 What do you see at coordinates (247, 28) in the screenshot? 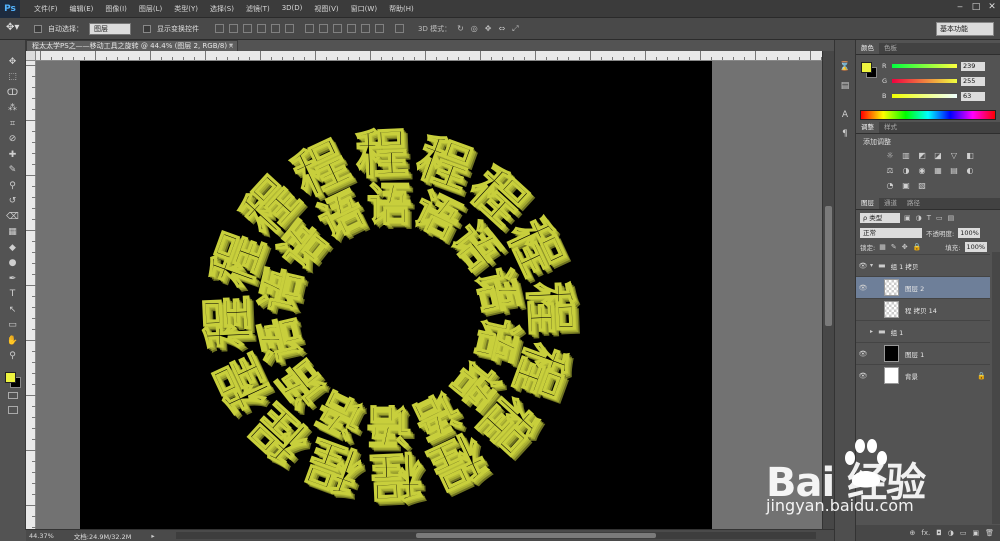
I see `align-bottom-icon` at bounding box center [247, 28].